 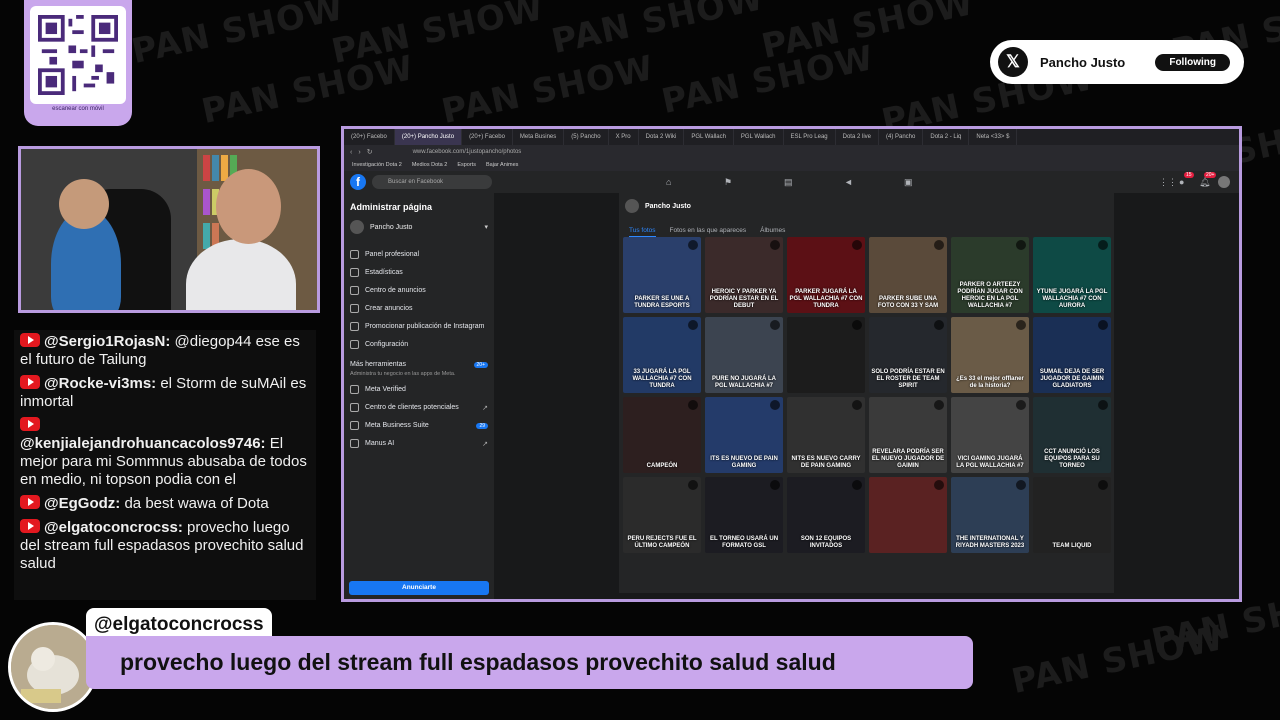 I want to click on menu-grid-icon: ⋮⋮, so click(x=1168, y=182).